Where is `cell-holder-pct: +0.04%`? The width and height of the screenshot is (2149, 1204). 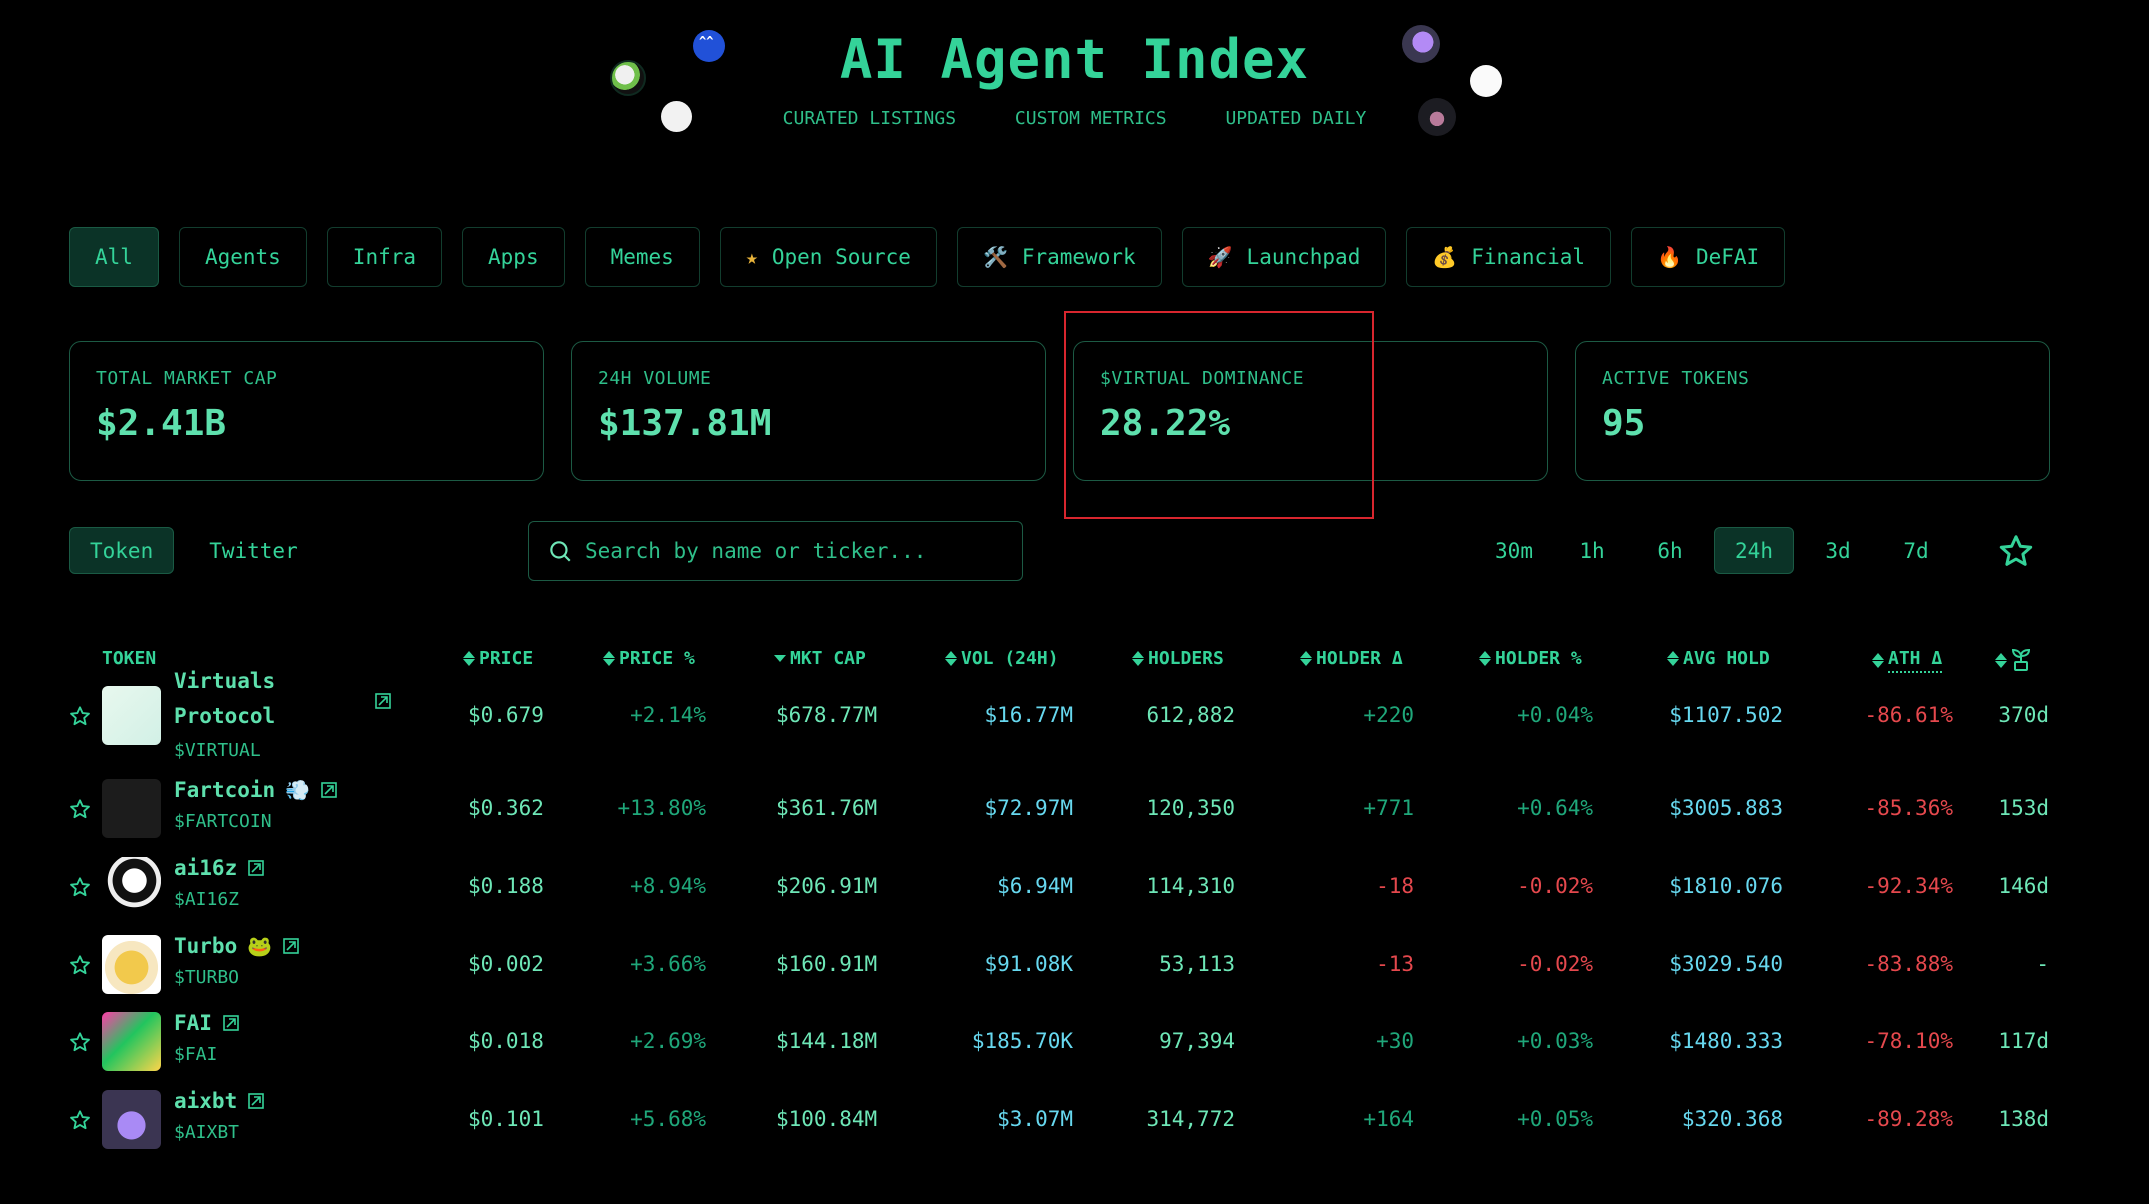
cell-holder-pct: +0.04% is located at coordinates (1555, 715).